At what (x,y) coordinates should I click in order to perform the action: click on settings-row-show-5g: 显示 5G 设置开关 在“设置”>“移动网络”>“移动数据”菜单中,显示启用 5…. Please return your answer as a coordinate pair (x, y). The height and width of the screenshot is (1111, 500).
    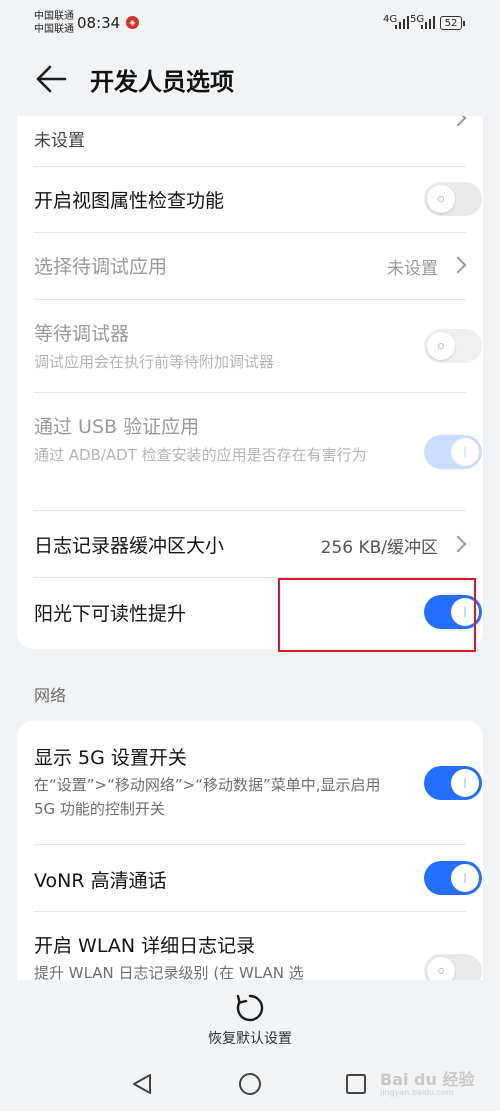
    Looking at the image, I should click on (258, 783).